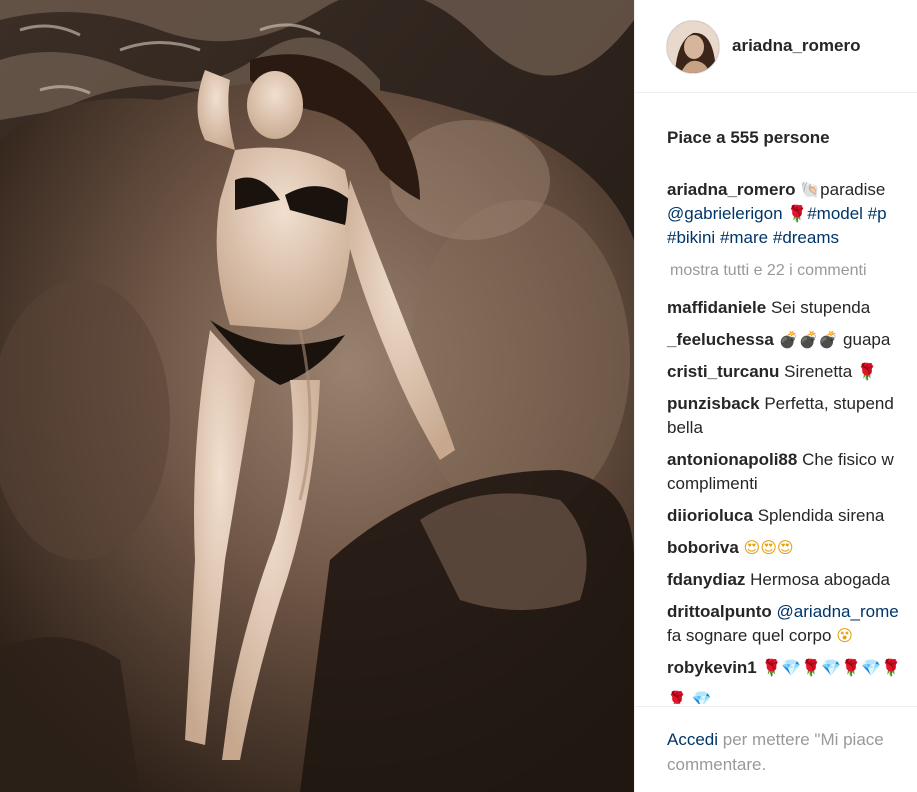 The width and height of the screenshot is (917, 792). I want to click on comment-text: Splendida sirena, so click(821, 515).